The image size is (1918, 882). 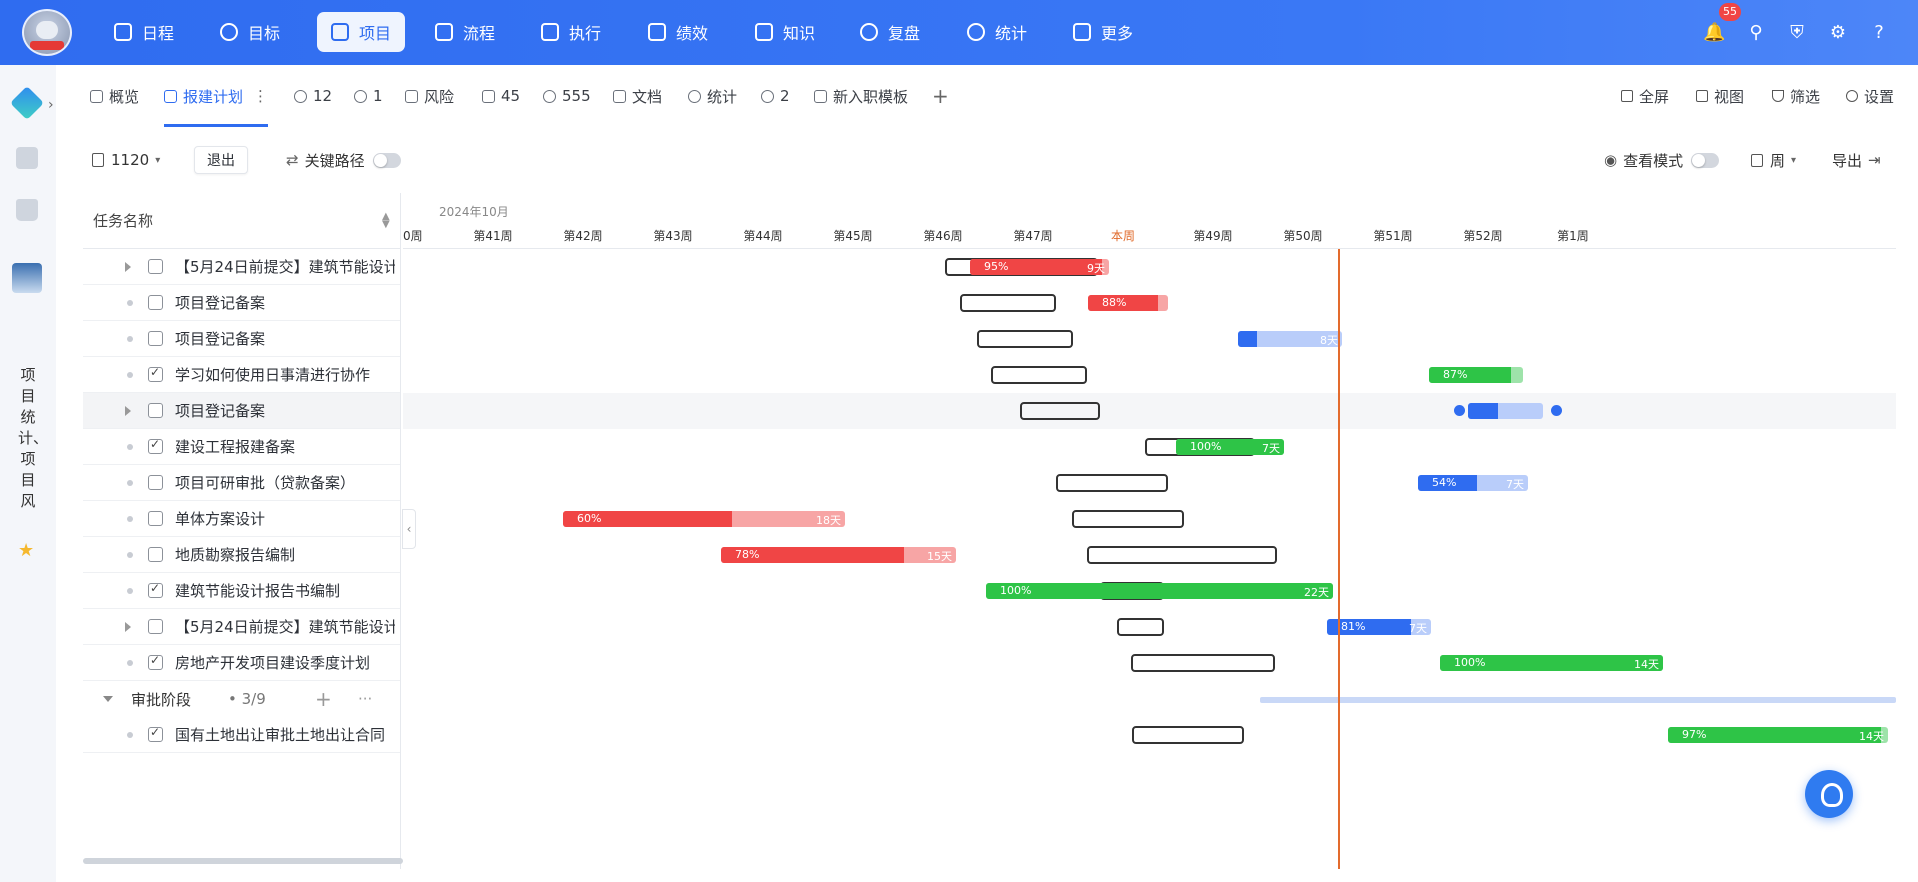 What do you see at coordinates (241, 375) in the screenshot?
I see `task-row: 学习如何使用日事清进行协作` at bounding box center [241, 375].